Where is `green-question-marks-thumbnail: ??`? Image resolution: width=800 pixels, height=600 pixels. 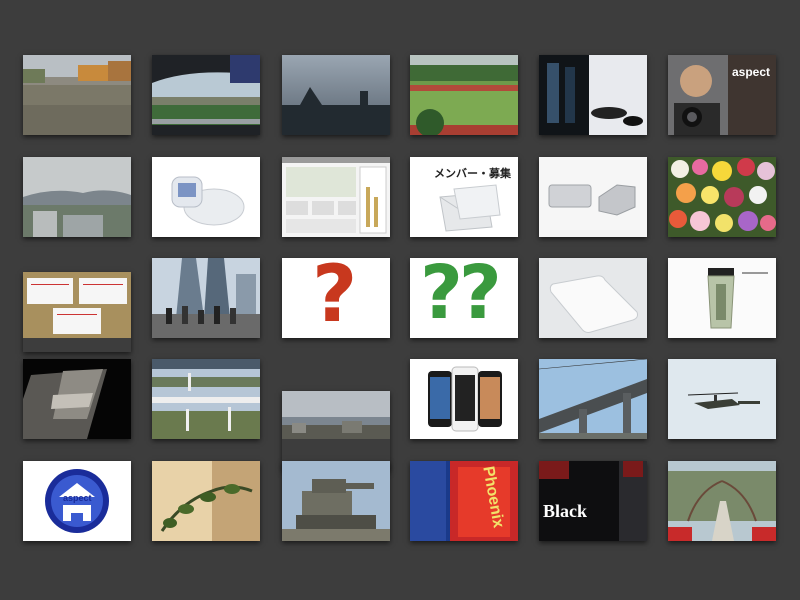 green-question-marks-thumbnail: ?? is located at coordinates (464, 298).